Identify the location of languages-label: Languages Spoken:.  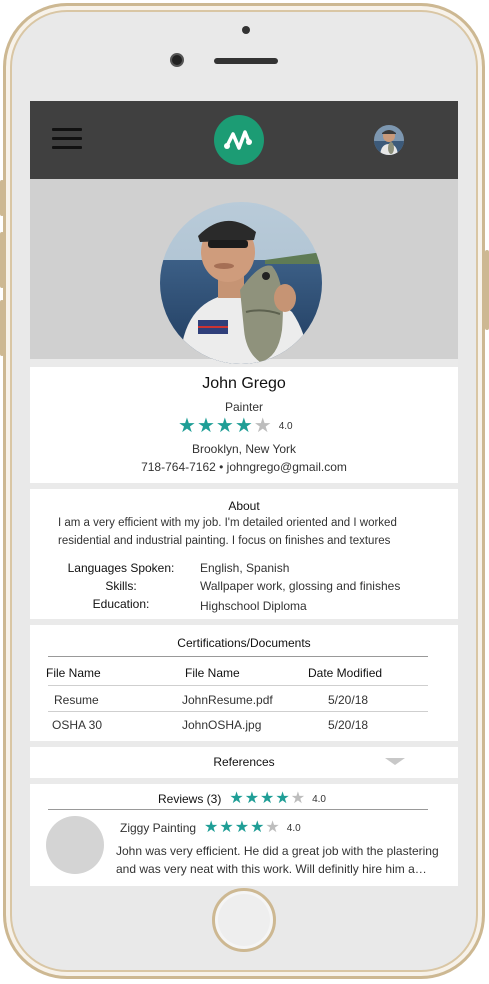
(121, 568).